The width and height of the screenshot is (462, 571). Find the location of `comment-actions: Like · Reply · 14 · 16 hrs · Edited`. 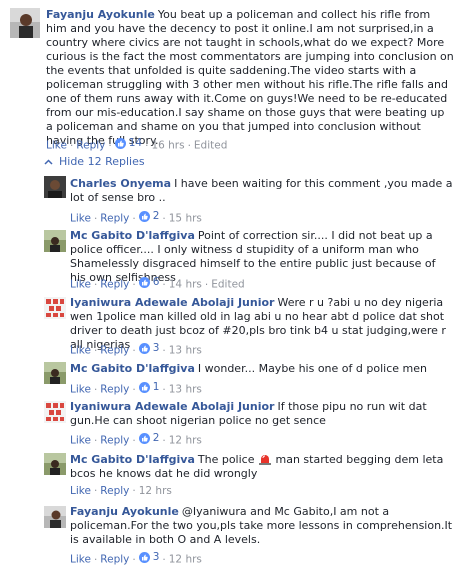

comment-actions: Like · Reply · 14 · 16 hrs · Edited is located at coordinates (137, 144).